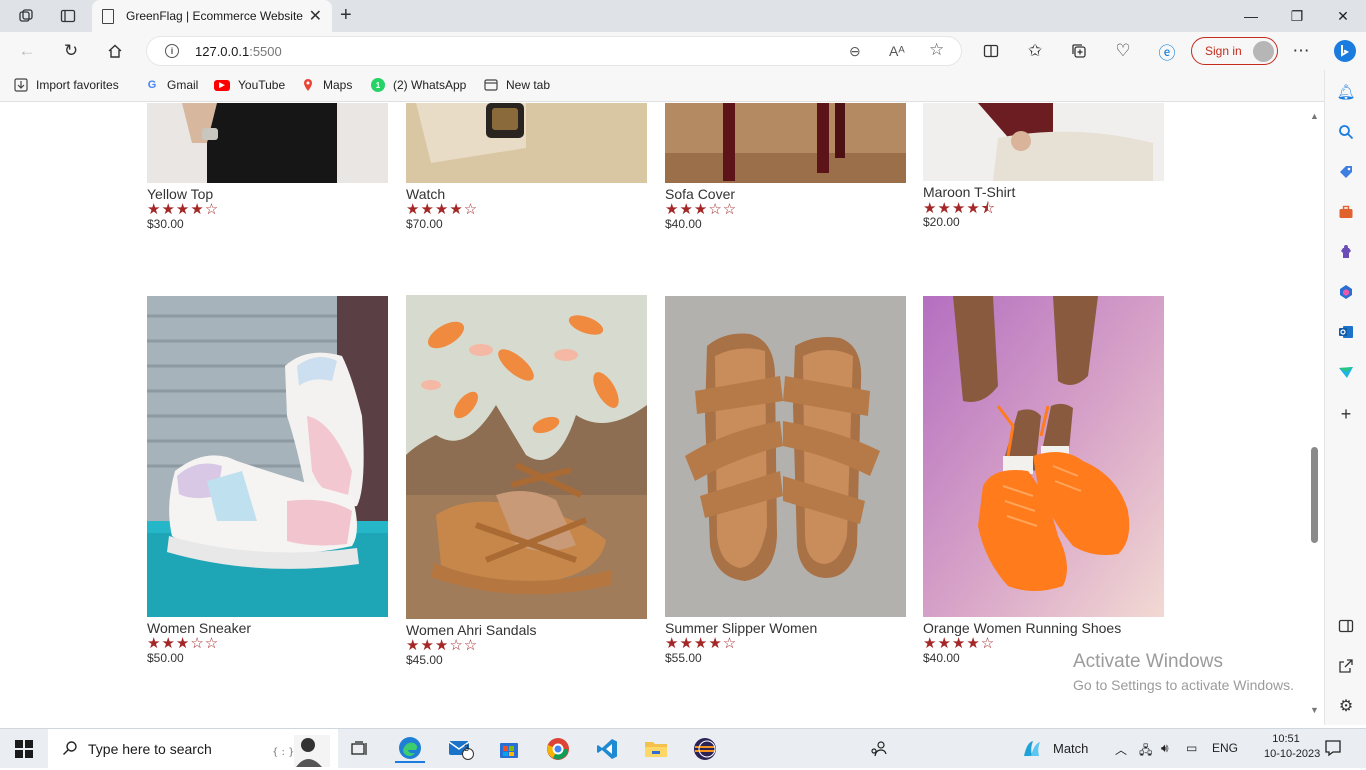  What do you see at coordinates (705, 749) in the screenshot?
I see `eclipse-icon` at bounding box center [705, 749].